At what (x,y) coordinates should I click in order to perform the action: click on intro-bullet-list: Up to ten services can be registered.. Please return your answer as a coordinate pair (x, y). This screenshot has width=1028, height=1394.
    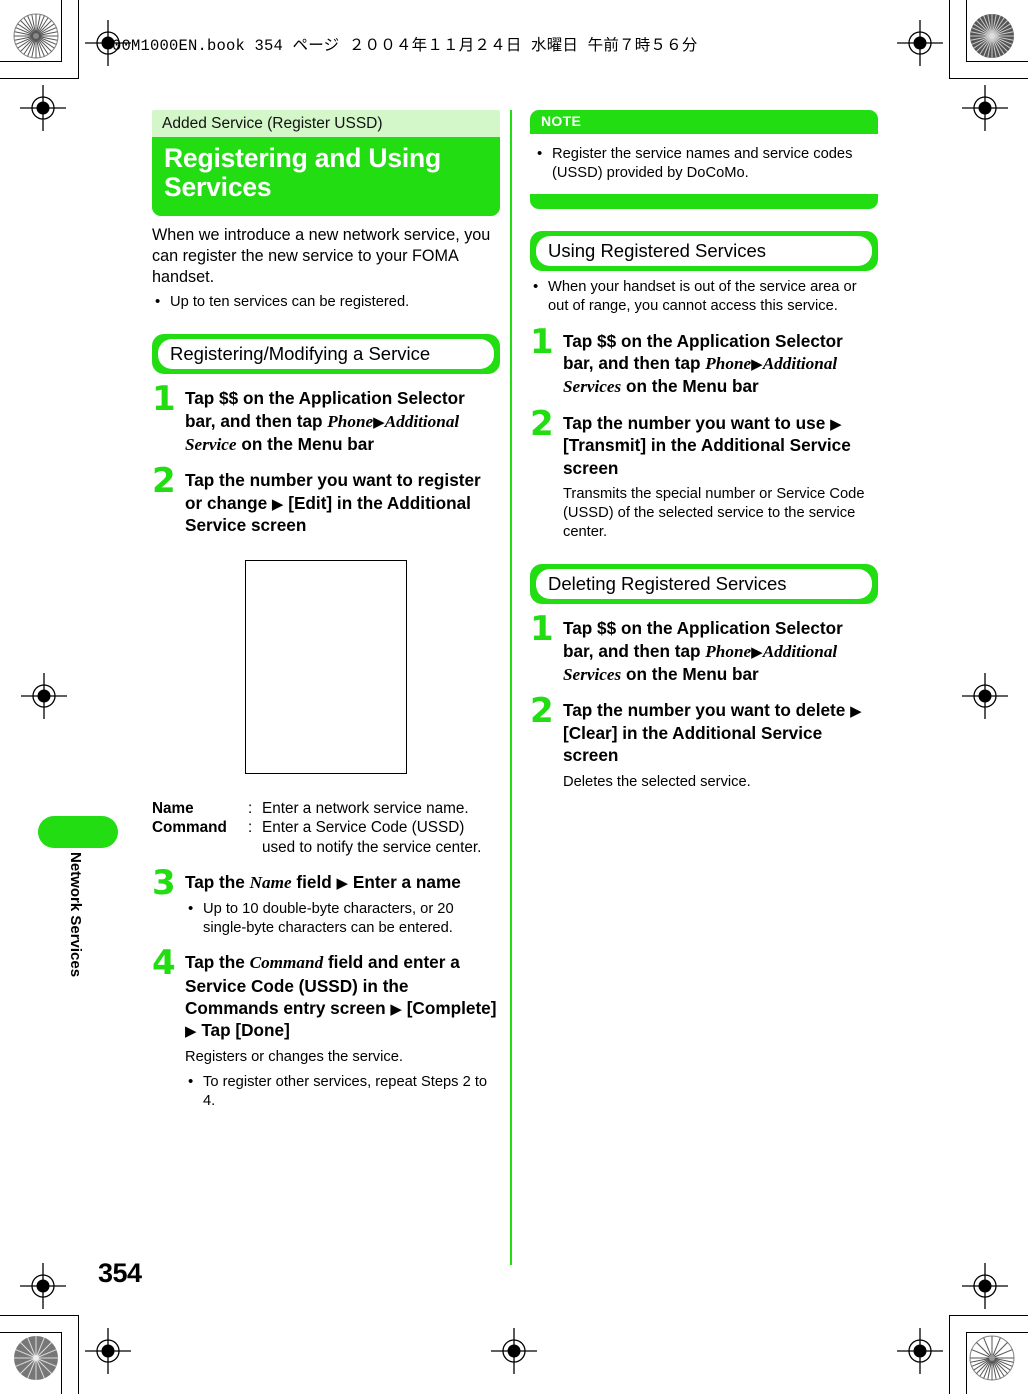
    Looking at the image, I should click on (326, 302).